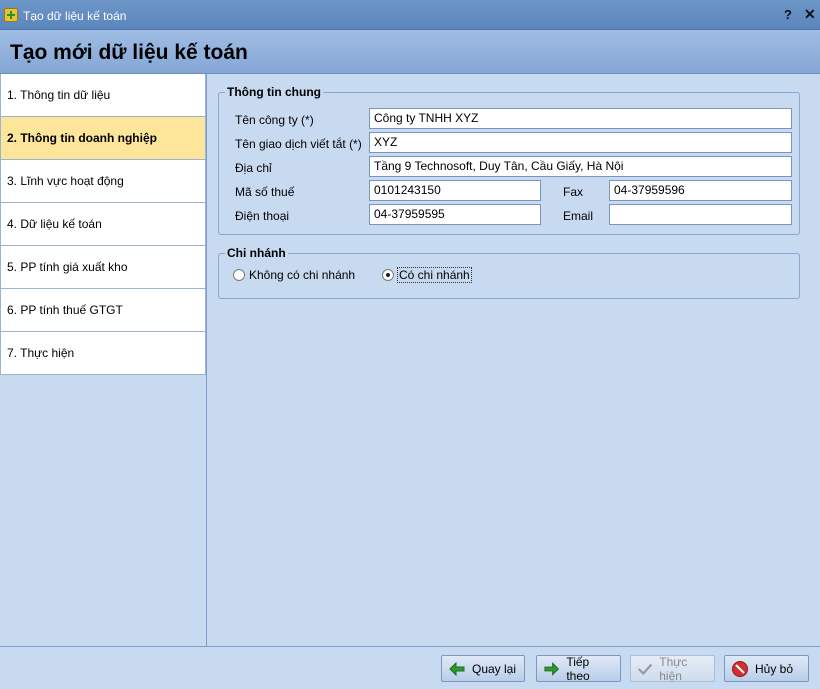  I want to click on step-vat-method: 6. PP tính thuế GTGT, so click(103, 310).